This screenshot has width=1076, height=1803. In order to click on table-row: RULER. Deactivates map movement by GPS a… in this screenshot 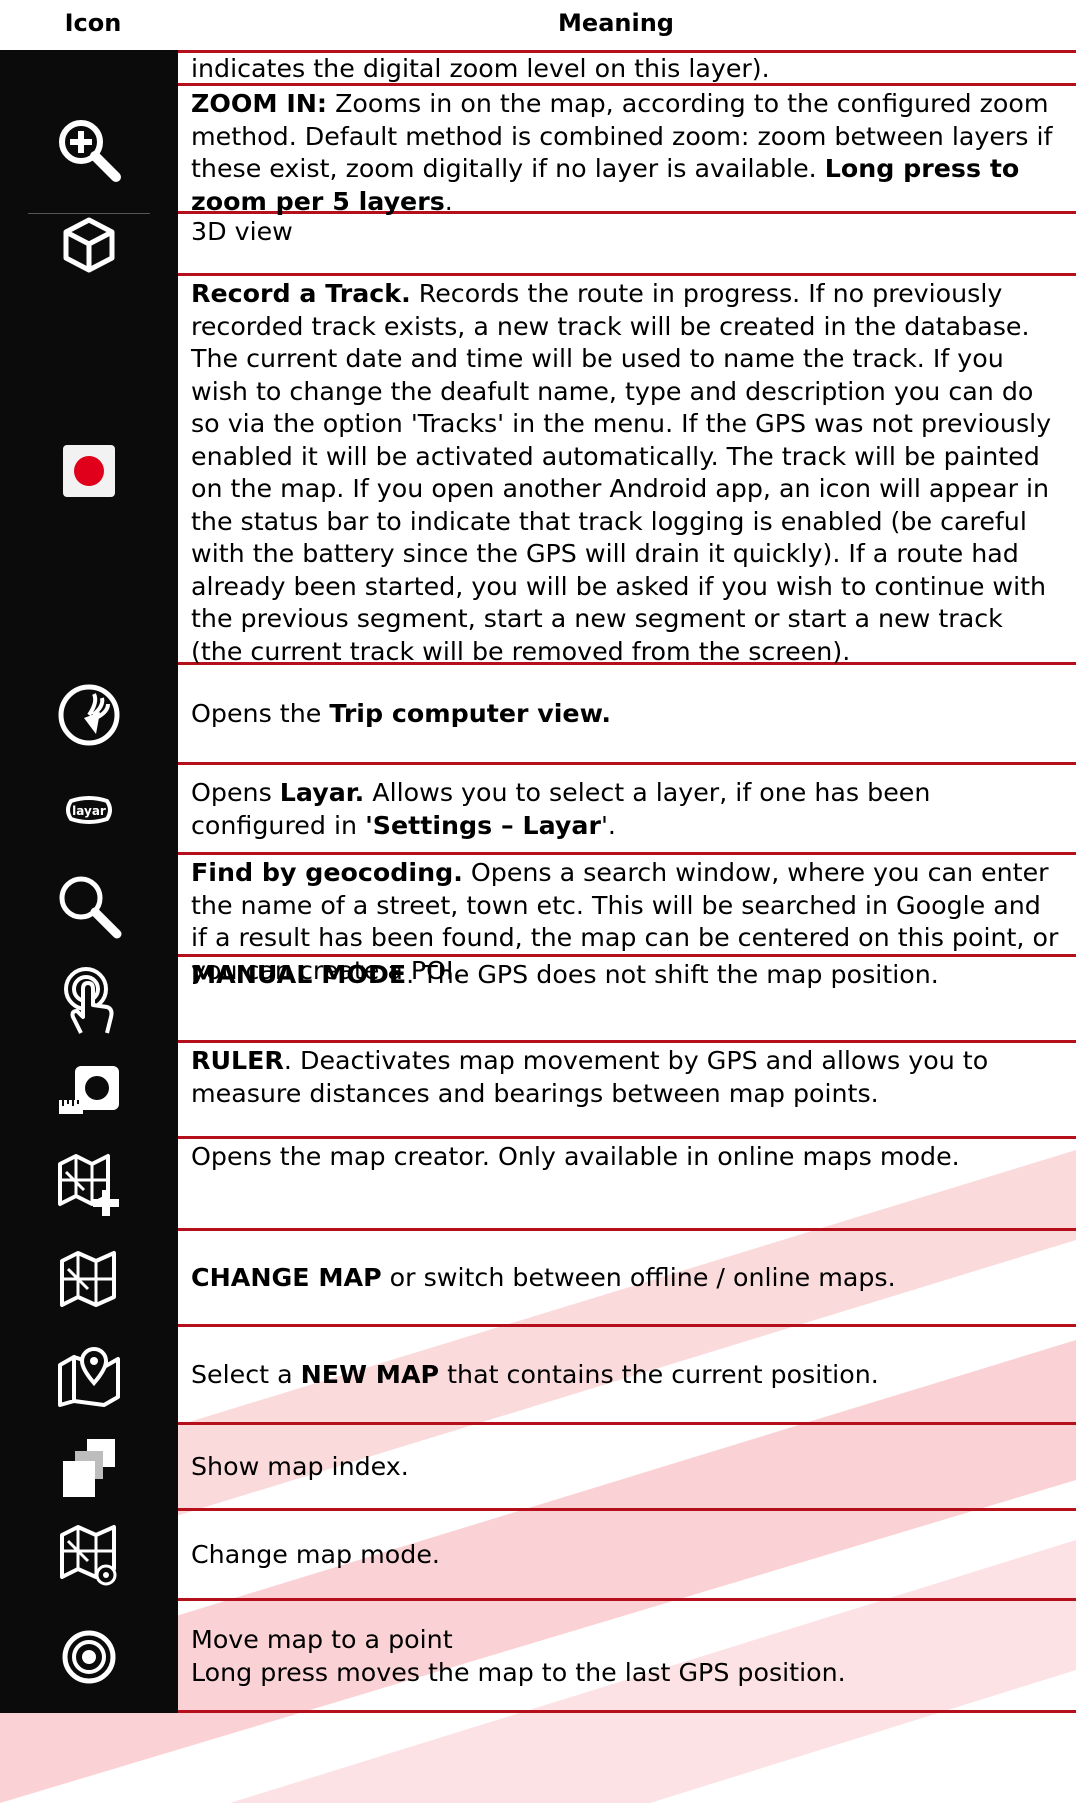, I will do `click(538, 1091)`.